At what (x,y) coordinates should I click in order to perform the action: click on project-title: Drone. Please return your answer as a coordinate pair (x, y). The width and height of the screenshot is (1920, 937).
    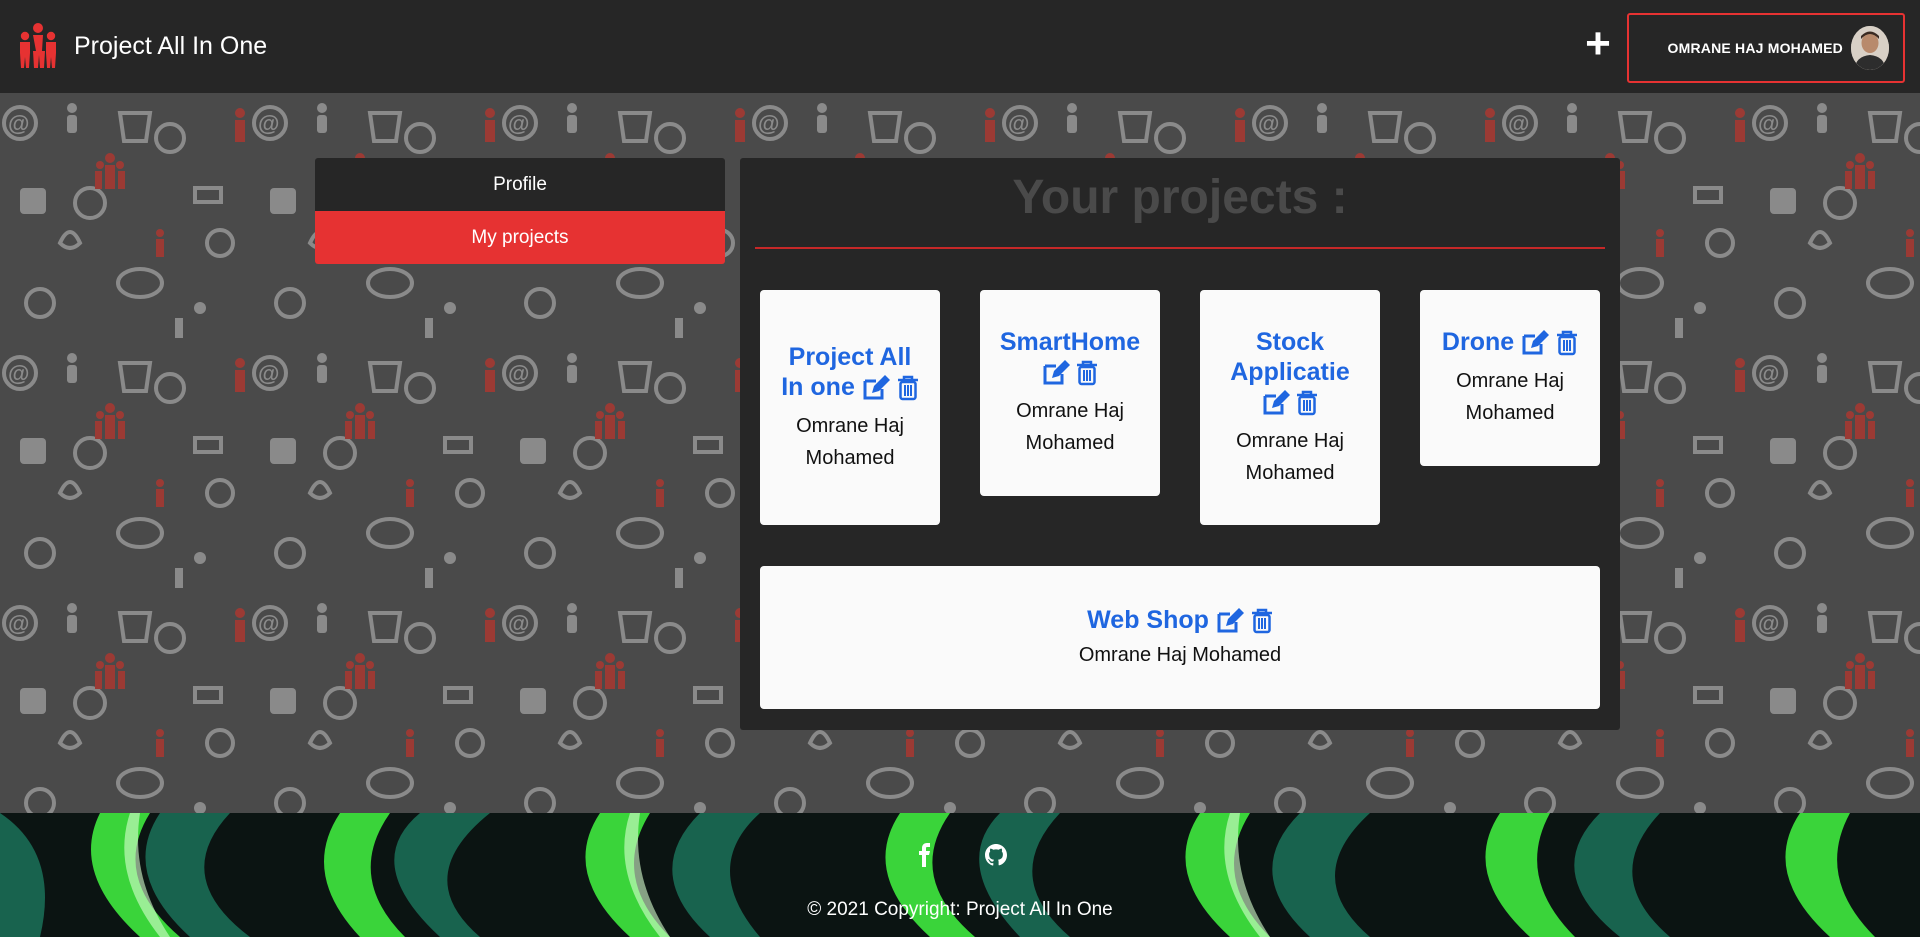
    Looking at the image, I should click on (1510, 342).